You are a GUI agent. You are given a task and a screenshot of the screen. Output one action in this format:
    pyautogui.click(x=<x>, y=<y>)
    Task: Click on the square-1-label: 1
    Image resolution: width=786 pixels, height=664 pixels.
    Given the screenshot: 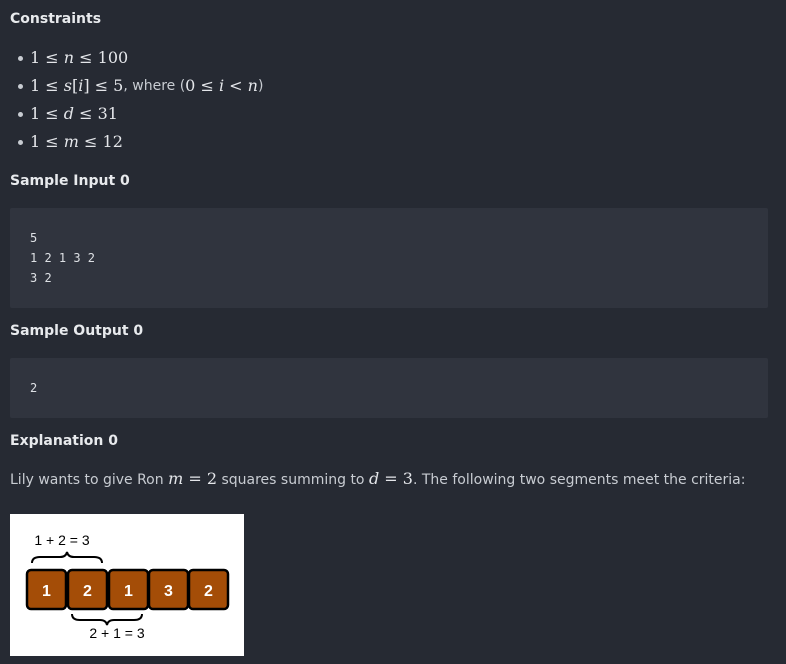 What is the action you would take?
    pyautogui.click(x=46, y=591)
    